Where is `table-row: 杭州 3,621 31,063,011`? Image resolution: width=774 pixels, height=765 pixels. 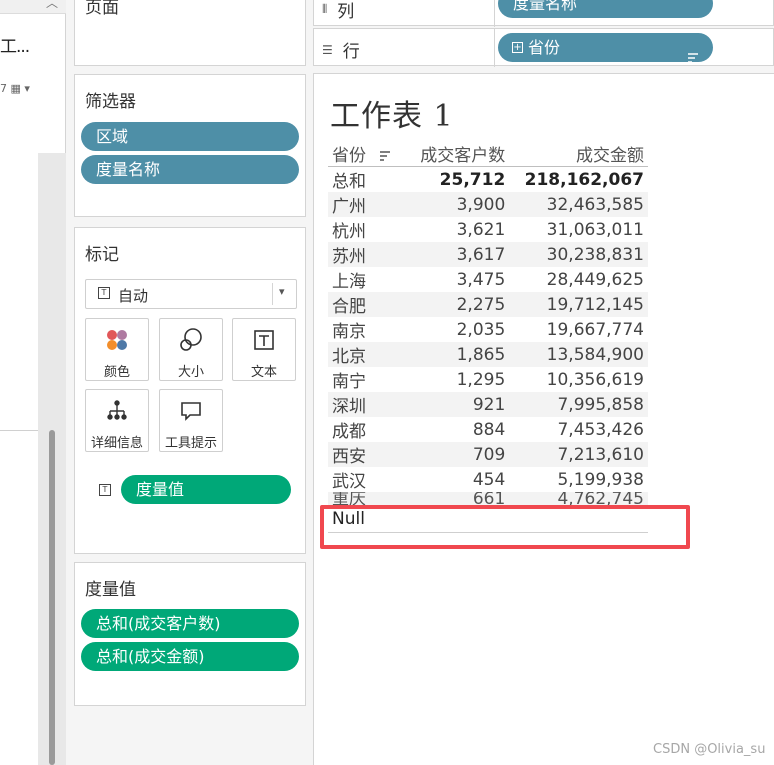
table-row: 杭州 3,621 31,063,011 is located at coordinates (488, 230).